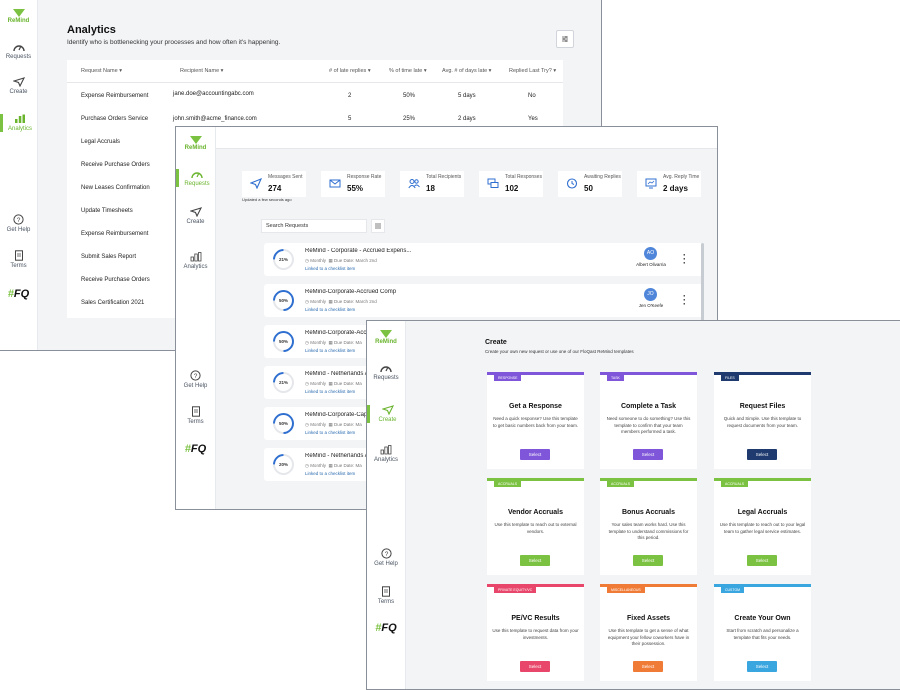 This screenshot has width=900, height=690. Describe the element at coordinates (414, 184) in the screenshot. I see `people-icon` at that location.